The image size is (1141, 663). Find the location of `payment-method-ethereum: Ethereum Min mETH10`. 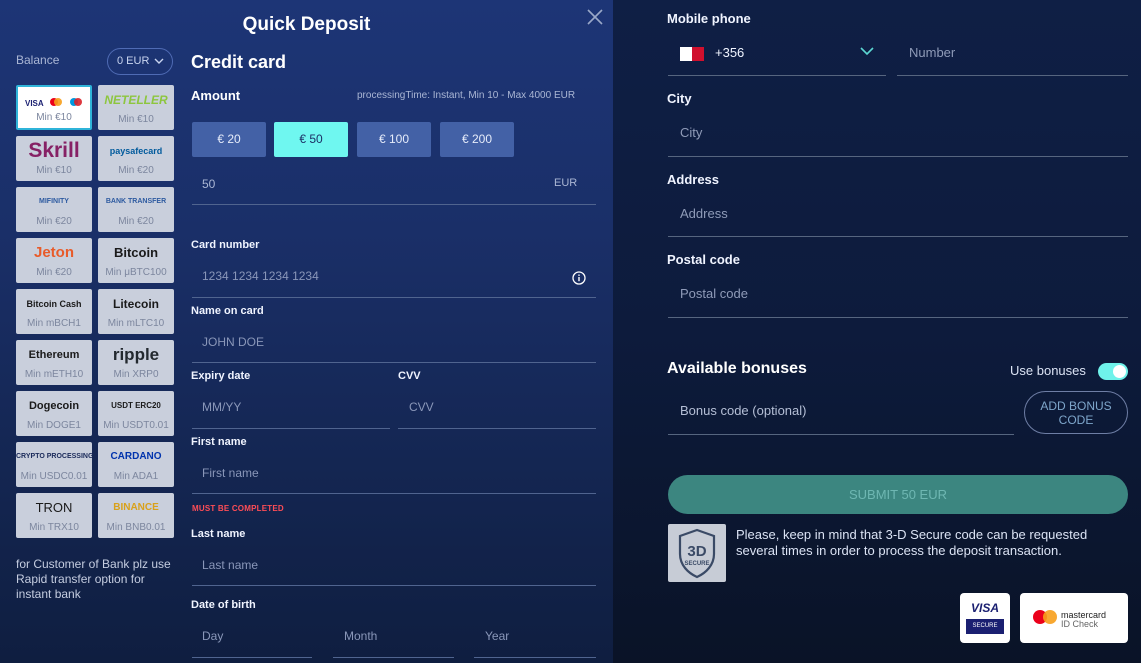

payment-method-ethereum: Ethereum Min mETH10 is located at coordinates (54, 362).